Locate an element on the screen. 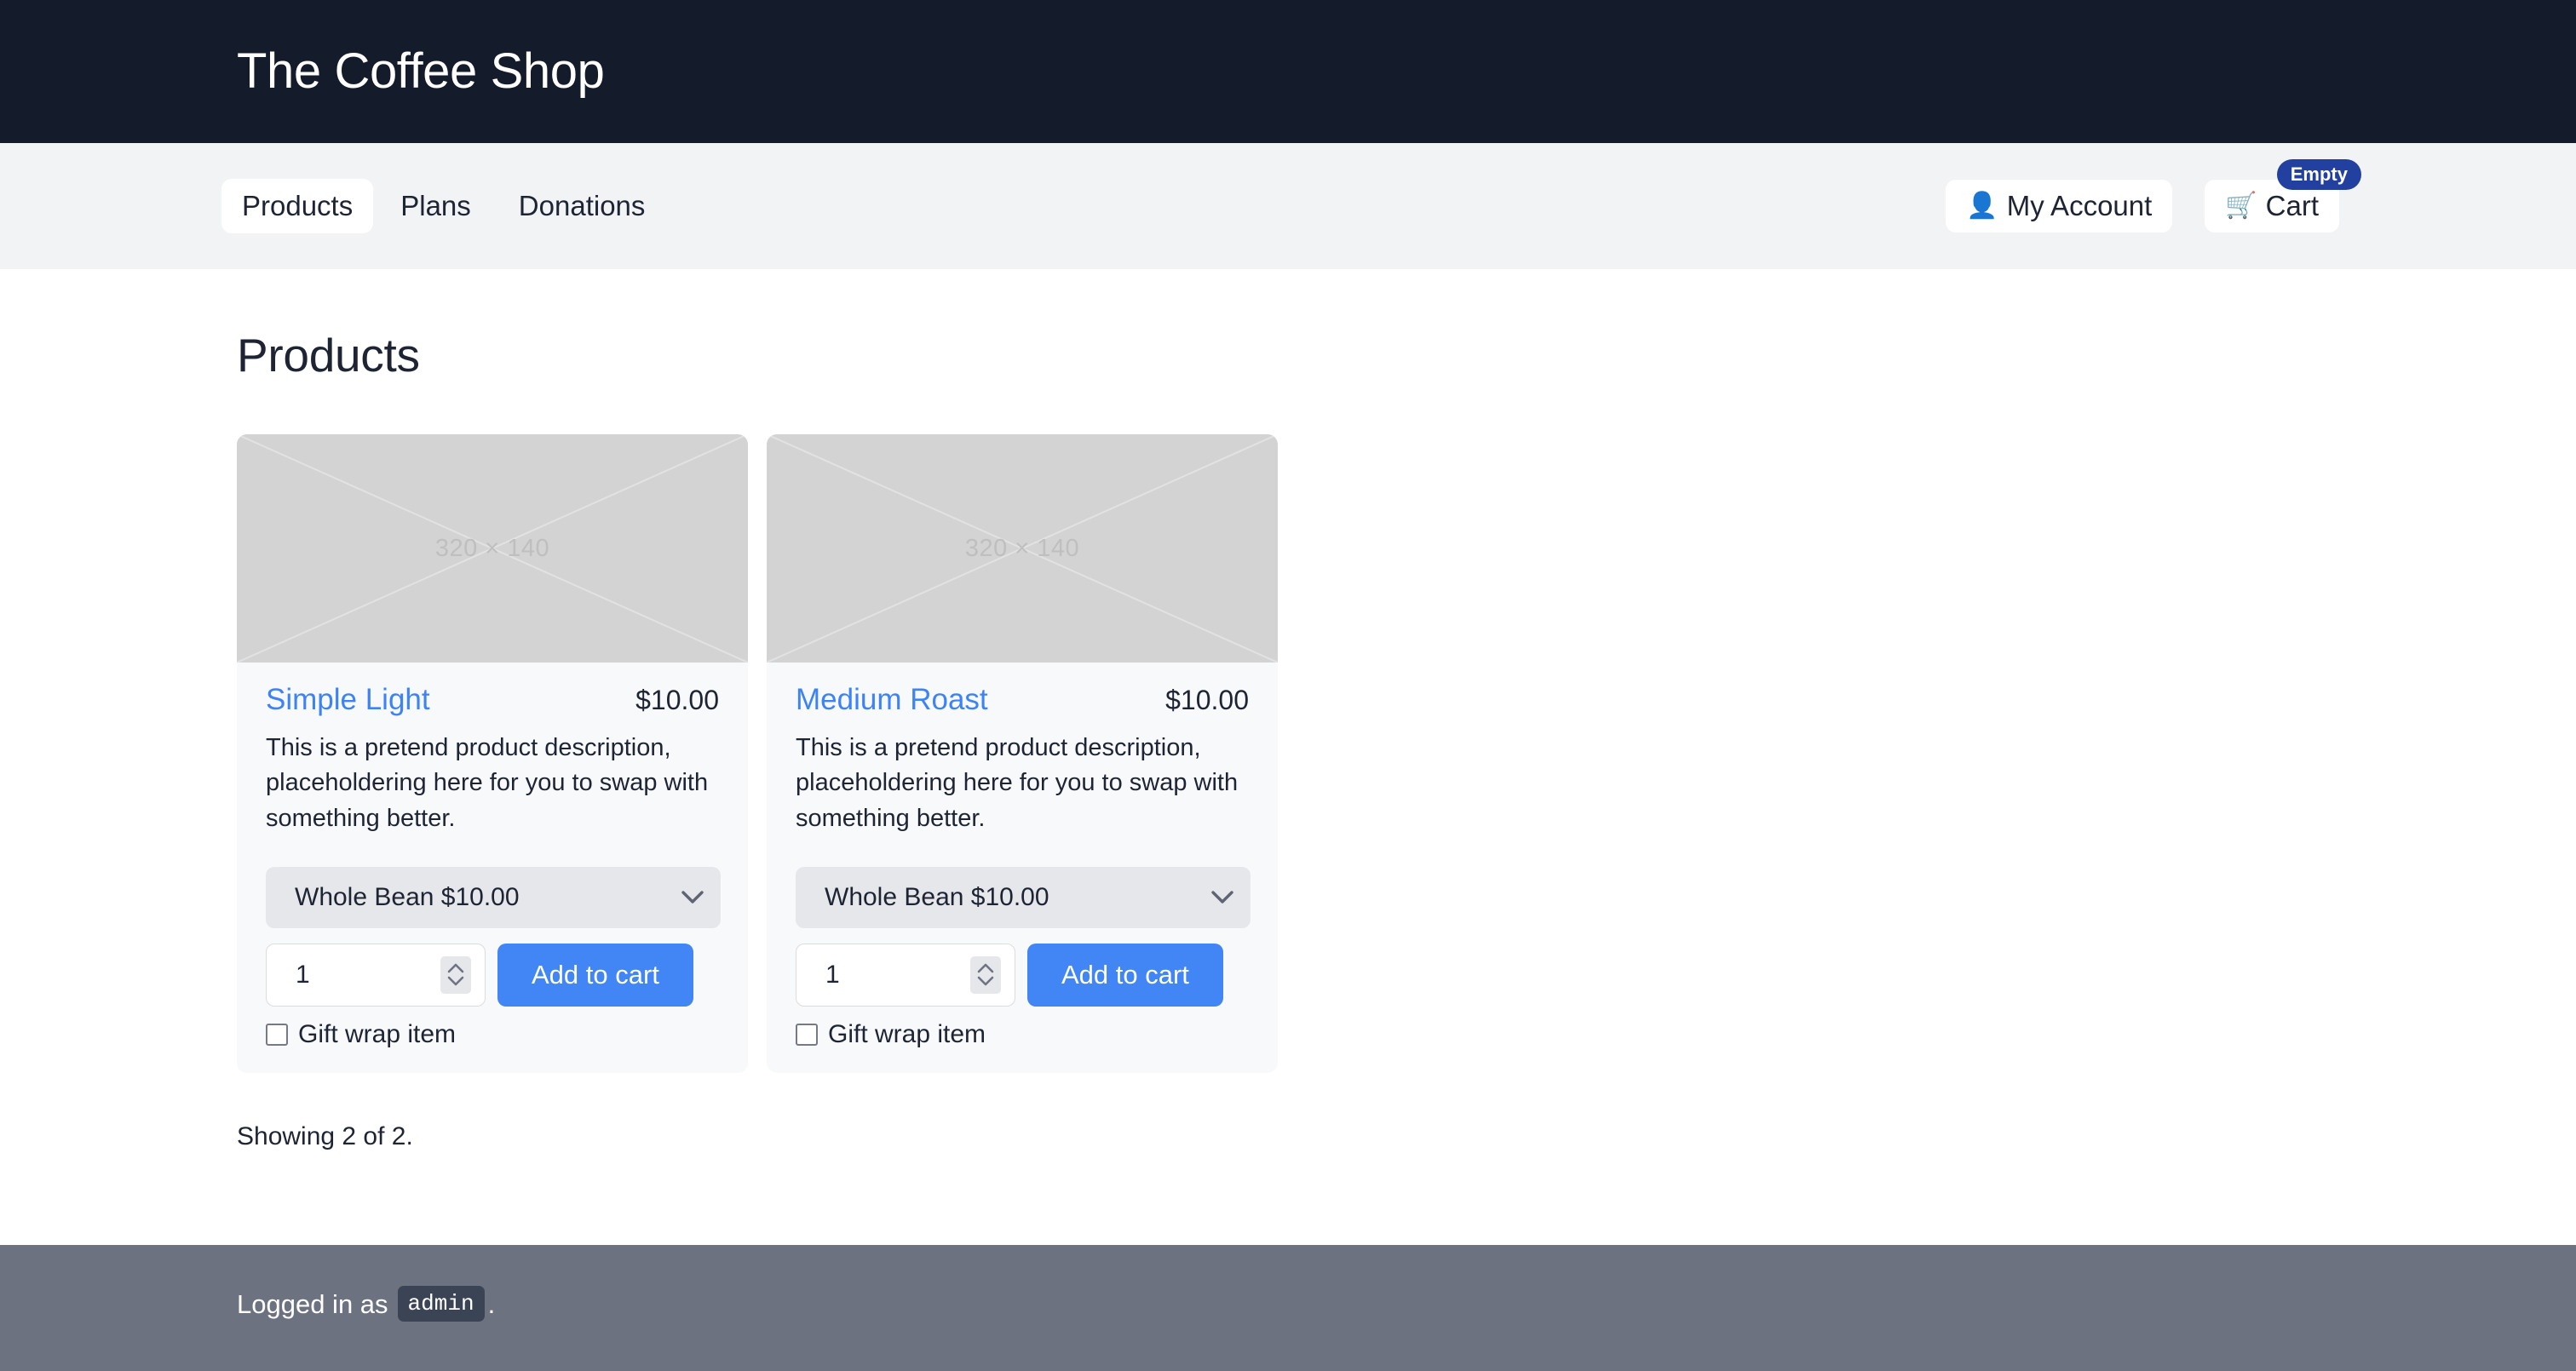  product-card-header: Simple Light $10.00 is located at coordinates (492, 700).